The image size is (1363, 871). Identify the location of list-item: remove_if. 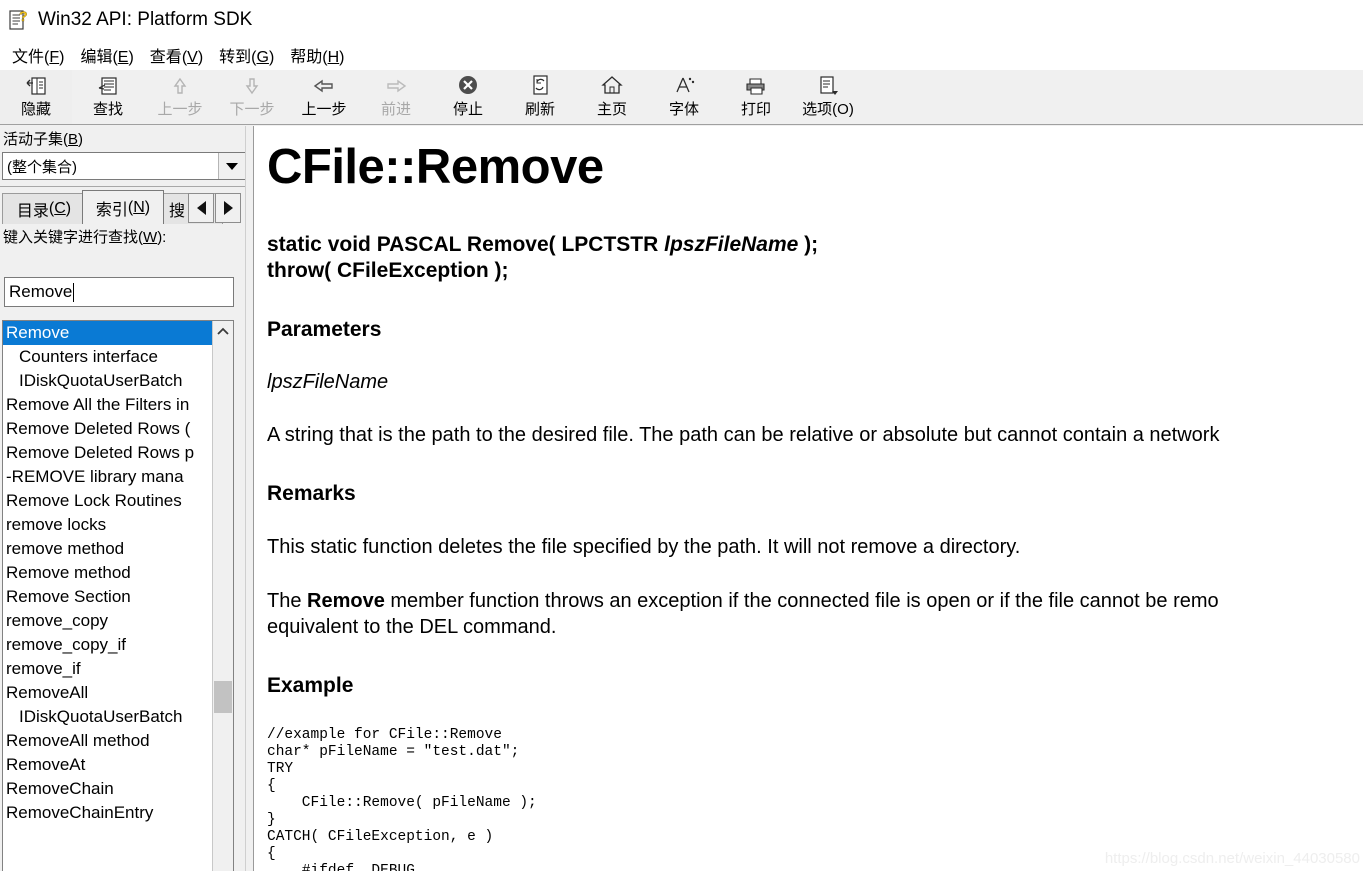
(108, 669).